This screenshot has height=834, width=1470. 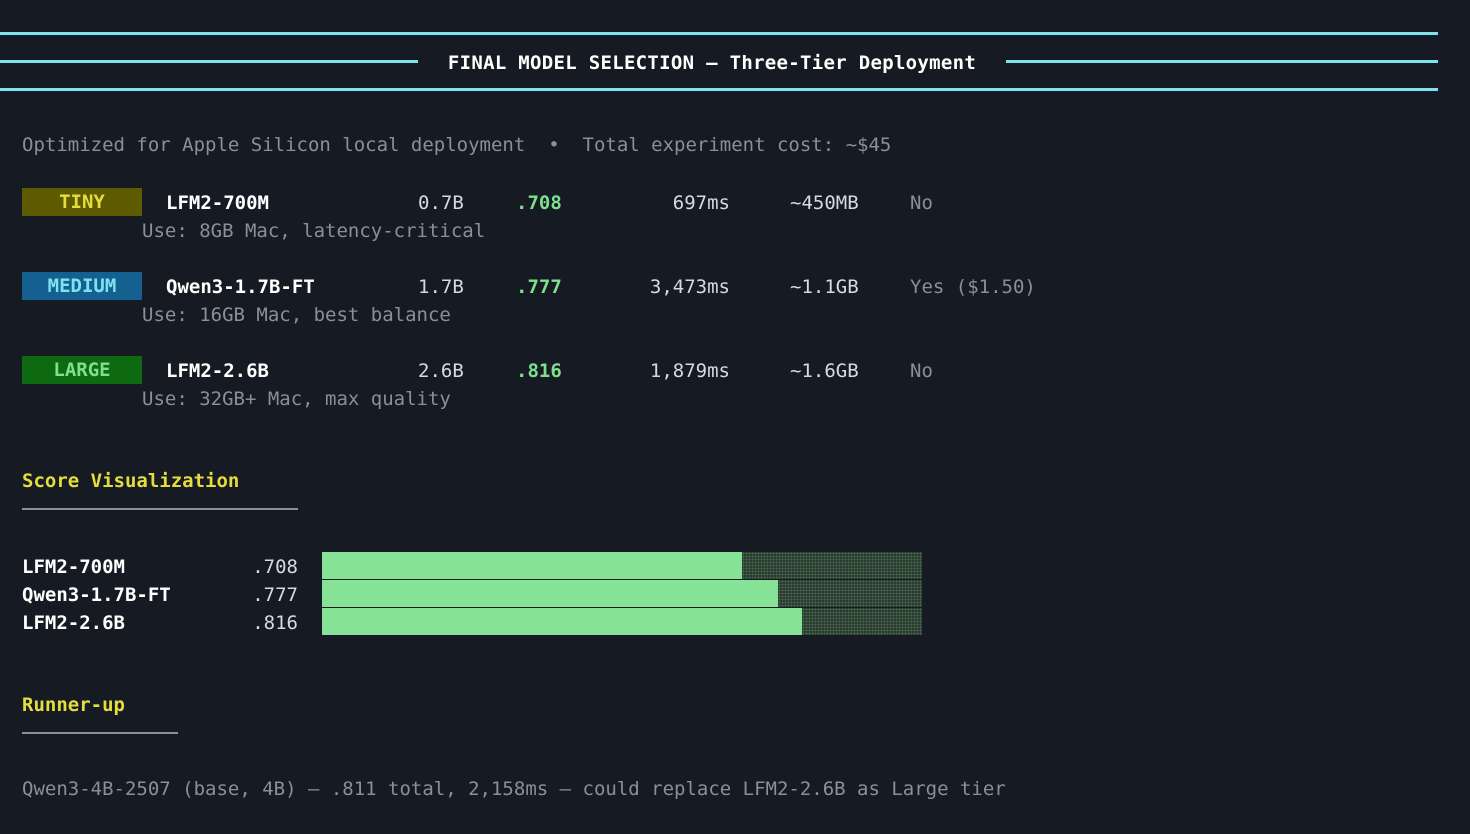 I want to click on score-visualization-title: Score Visualization, so click(x=131, y=481).